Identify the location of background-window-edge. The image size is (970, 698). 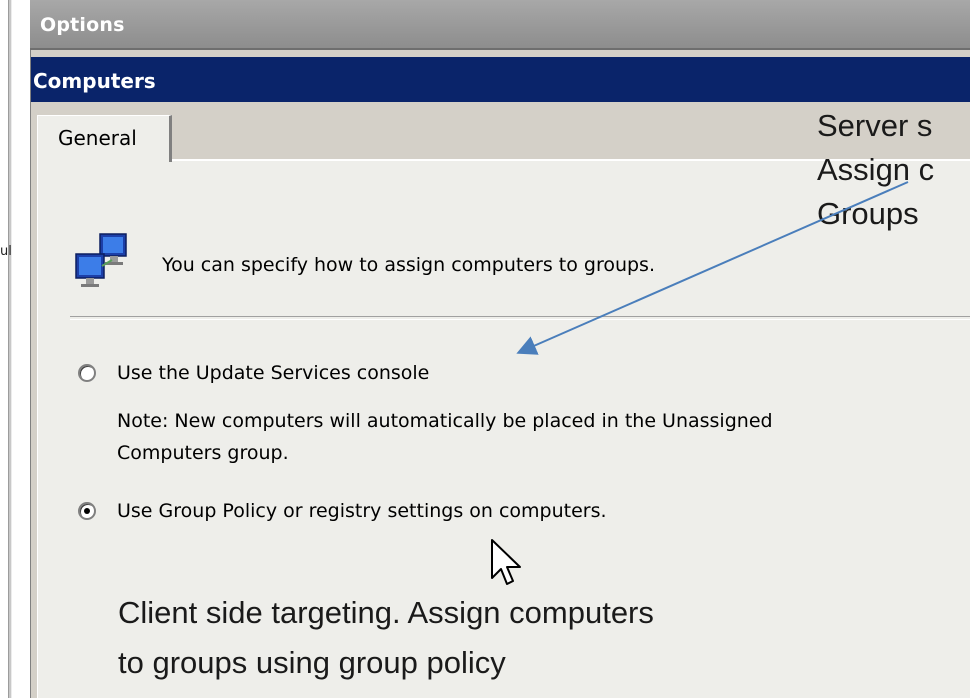
(15, 349).